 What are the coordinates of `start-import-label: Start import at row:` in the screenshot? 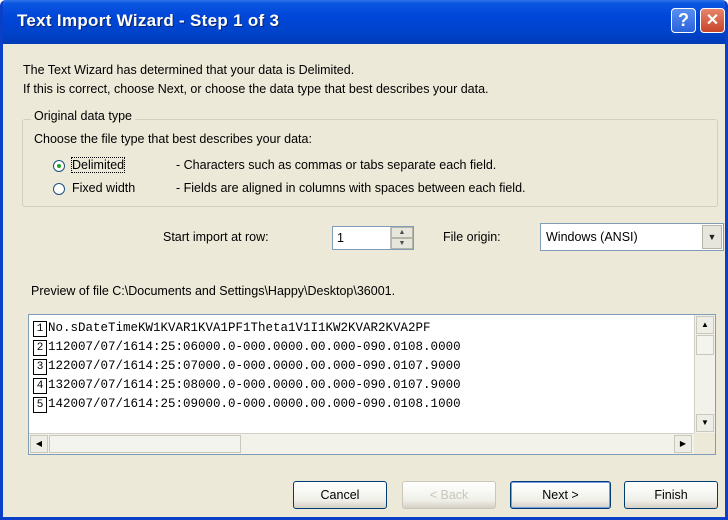 It's located at (216, 237).